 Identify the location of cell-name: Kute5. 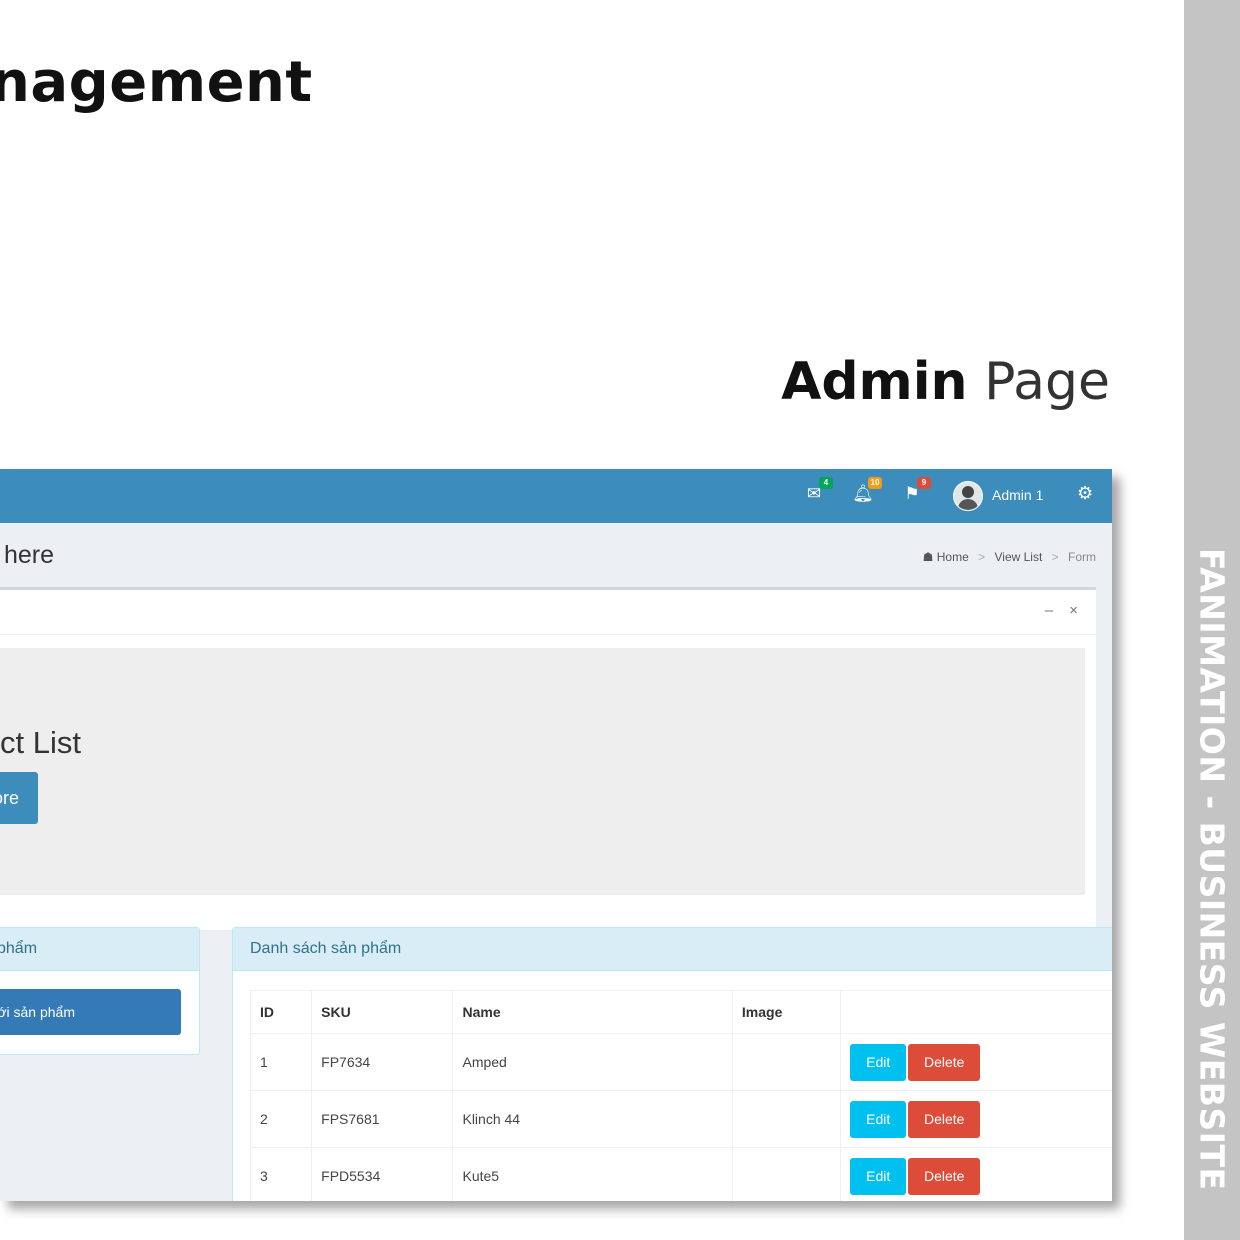
(592, 1174).